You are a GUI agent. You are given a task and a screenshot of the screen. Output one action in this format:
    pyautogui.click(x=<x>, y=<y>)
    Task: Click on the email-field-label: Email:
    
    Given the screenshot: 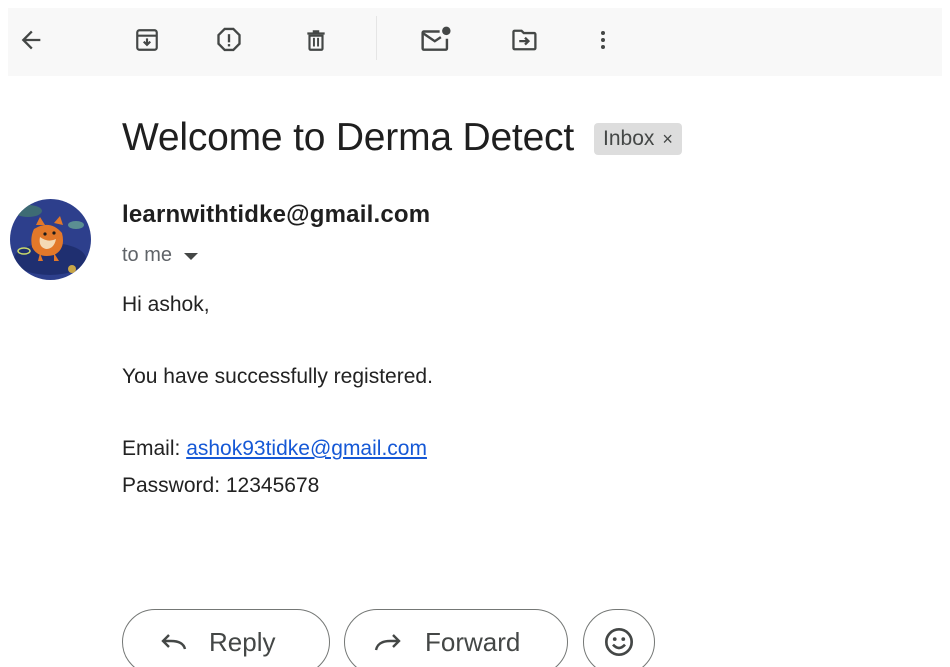 What is the action you would take?
    pyautogui.click(x=154, y=448)
    